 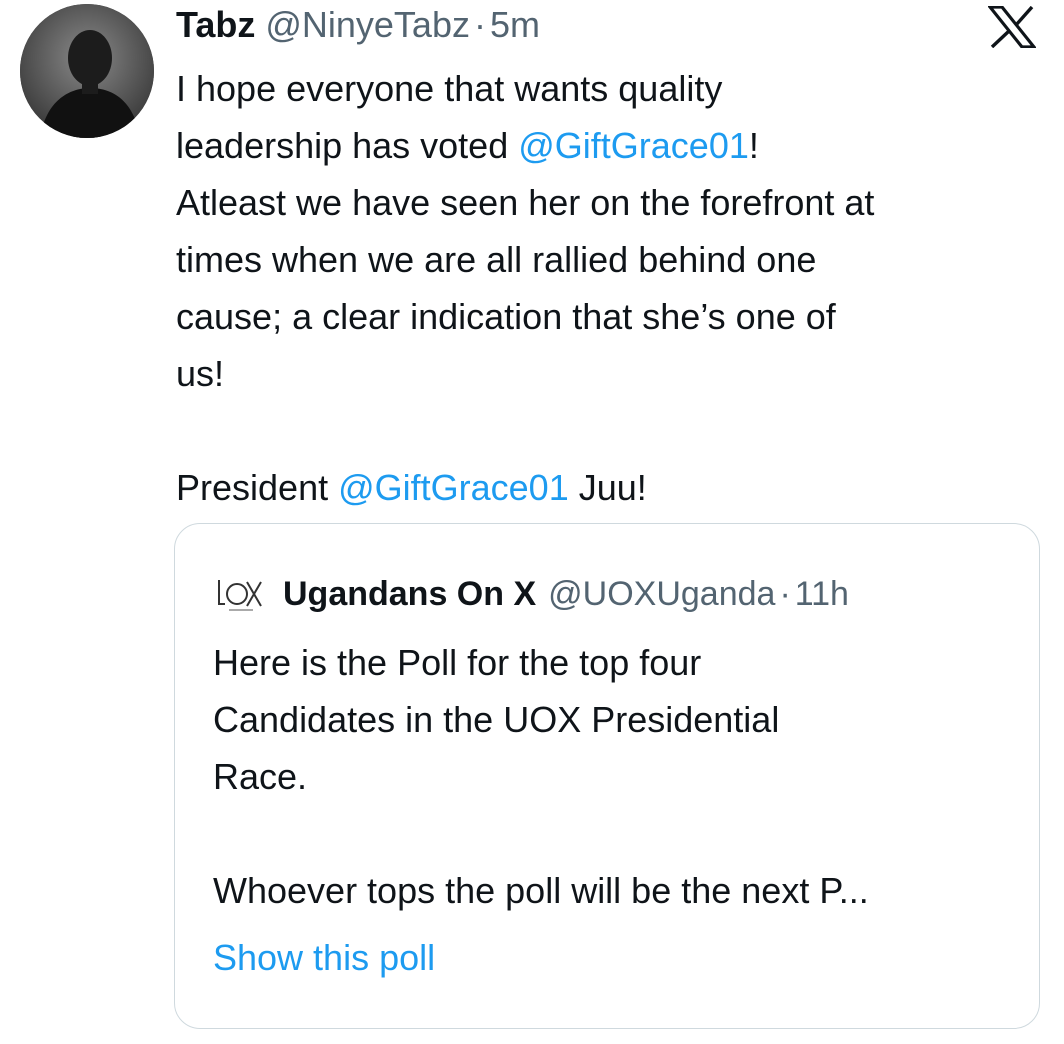 What do you see at coordinates (822, 594) in the screenshot?
I see `quoted-timestamp: 11h` at bounding box center [822, 594].